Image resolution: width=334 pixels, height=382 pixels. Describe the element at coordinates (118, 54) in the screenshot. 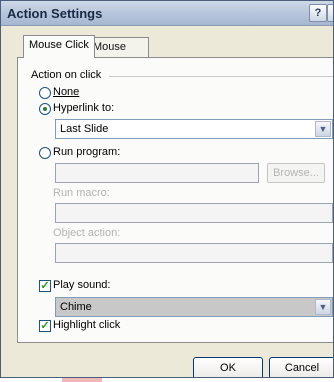

I see `tab-mouse-over: Mouse Over` at that location.